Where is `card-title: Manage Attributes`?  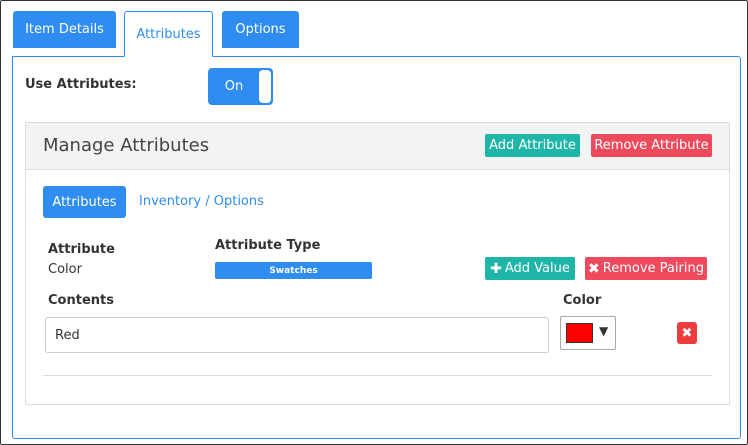 card-title: Manage Attributes is located at coordinates (126, 145).